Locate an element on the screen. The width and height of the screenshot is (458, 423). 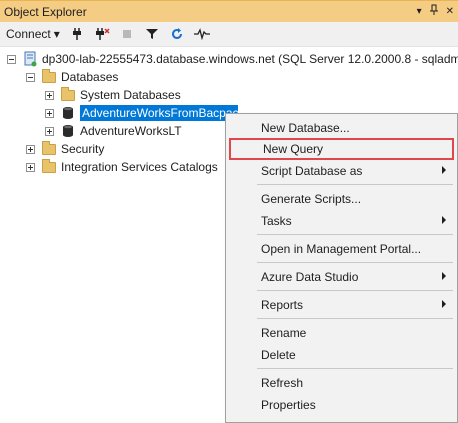
title-controls: ▾ ✕ is located at coordinates (437, 12).